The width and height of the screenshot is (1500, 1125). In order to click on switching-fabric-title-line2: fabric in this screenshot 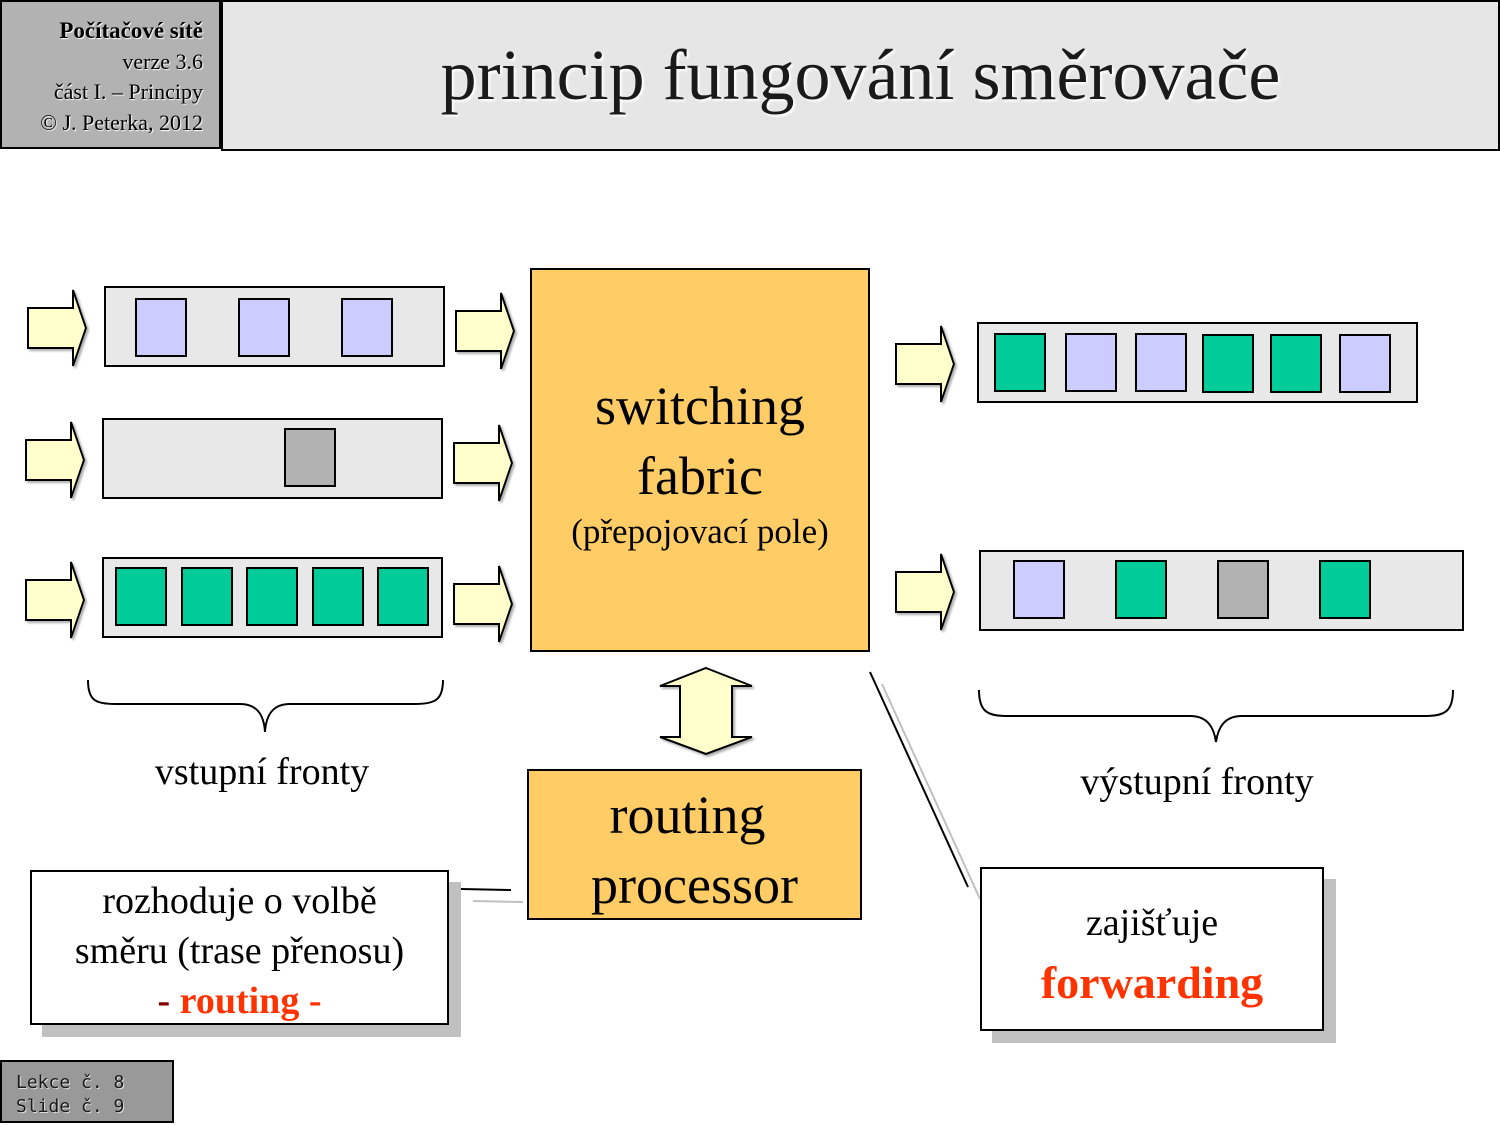, I will do `click(700, 476)`.